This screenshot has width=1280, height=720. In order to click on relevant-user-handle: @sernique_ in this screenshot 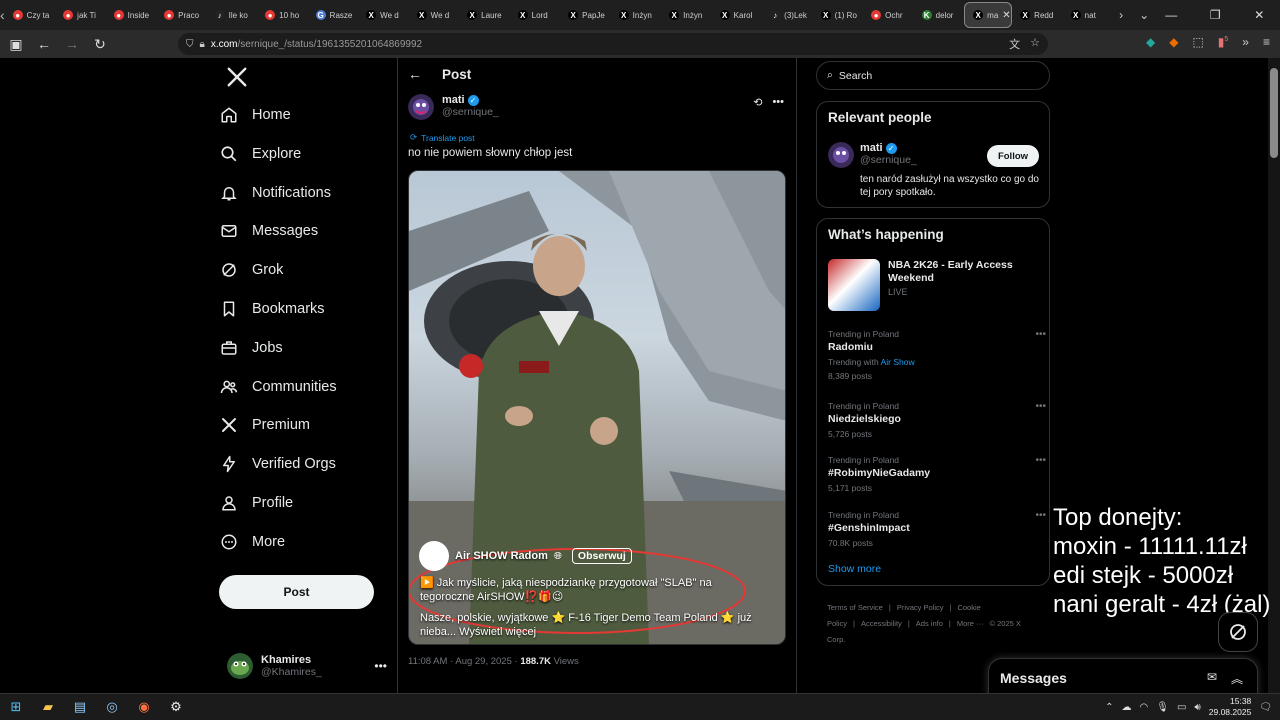, I will do `click(888, 160)`.